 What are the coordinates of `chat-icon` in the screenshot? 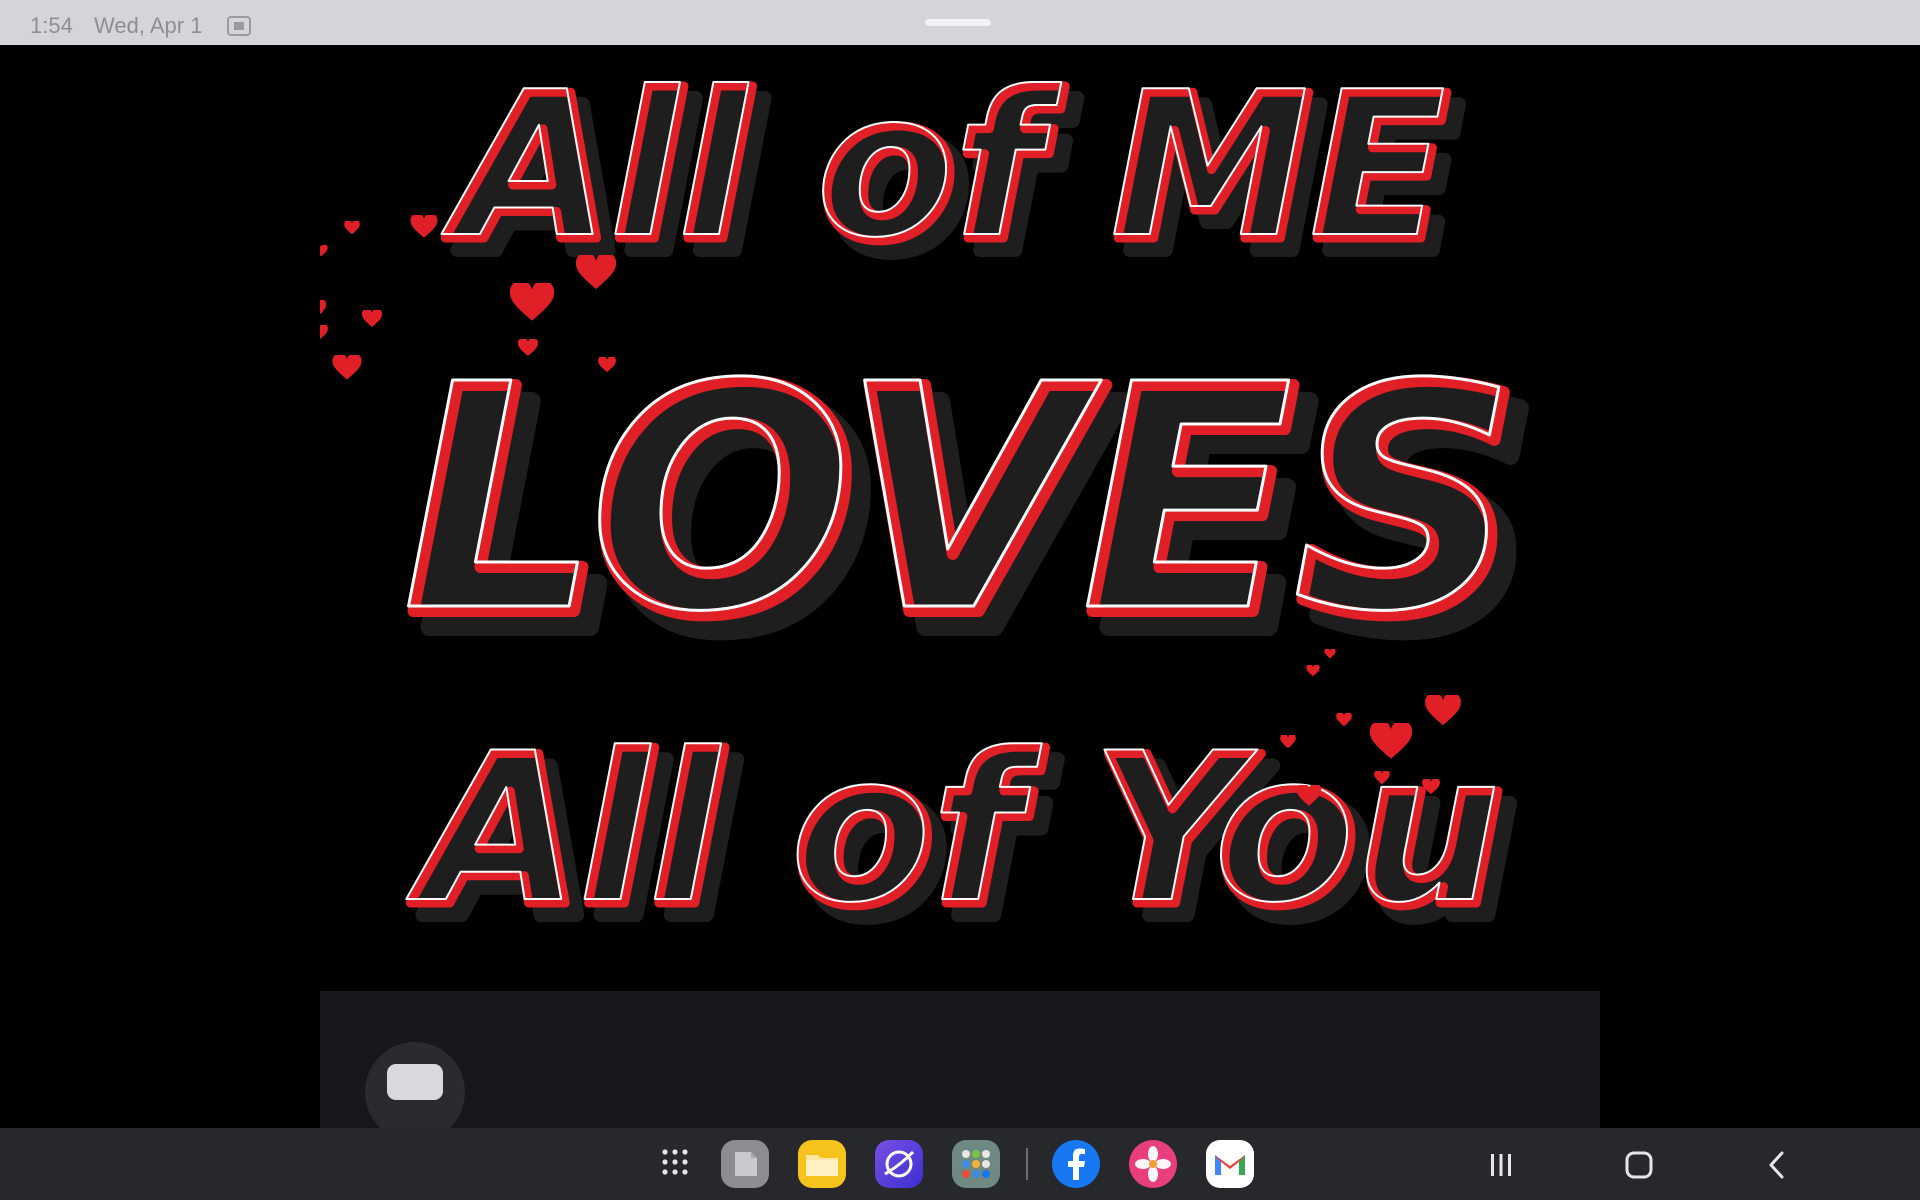 It's located at (415, 1082).